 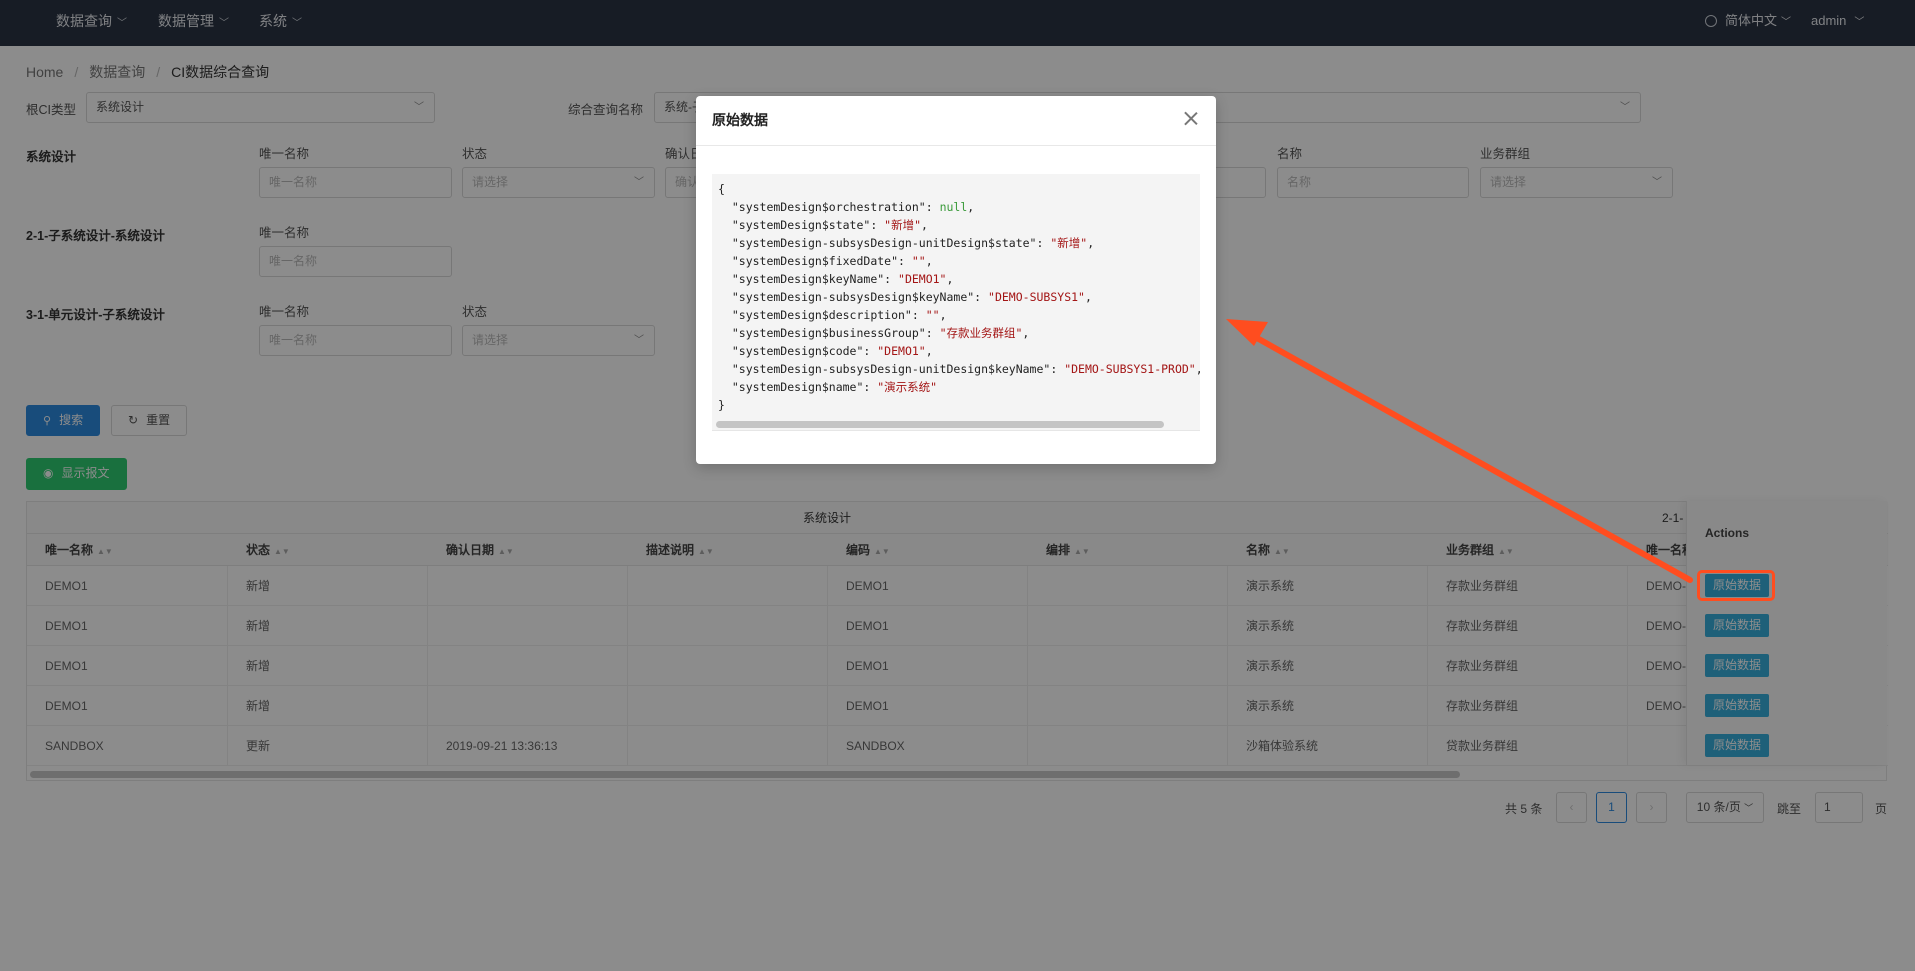 I want to click on annotation-arrow, so click(x=1459, y=451).